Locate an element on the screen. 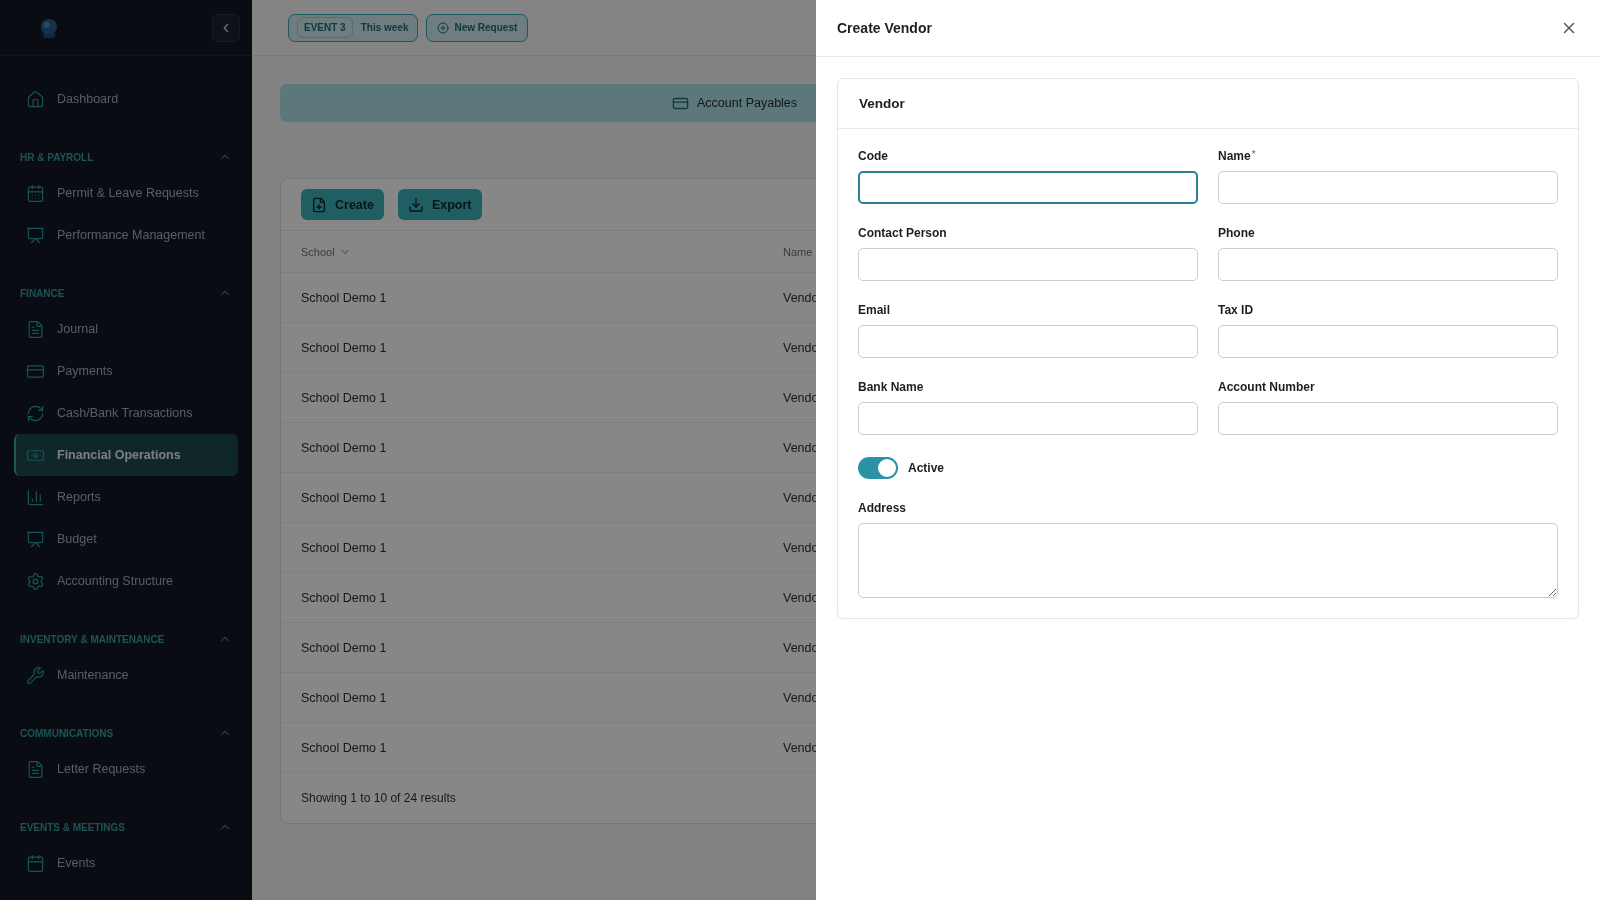 This screenshot has width=1600, height=900. sidebar-item: Performance Management is located at coordinates (126, 235).